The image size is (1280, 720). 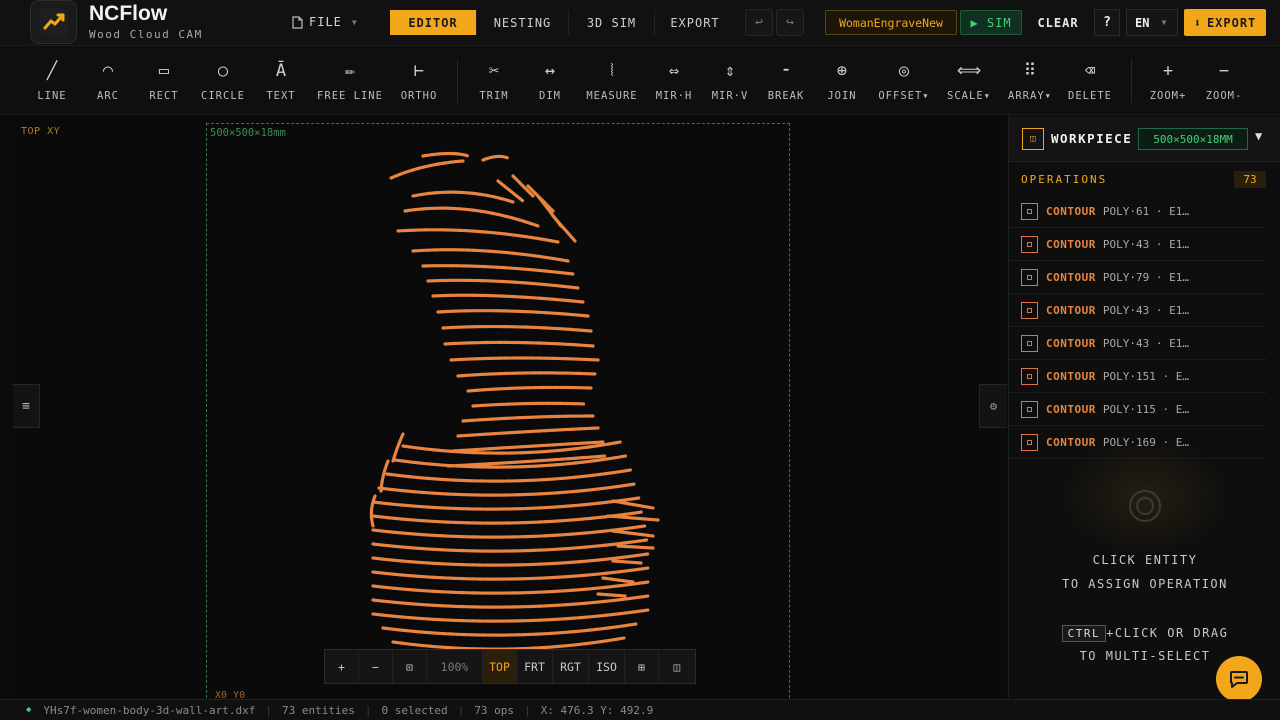 What do you see at coordinates (1225, 22) in the screenshot?
I see `export-button: ⬇ EXPORT` at bounding box center [1225, 22].